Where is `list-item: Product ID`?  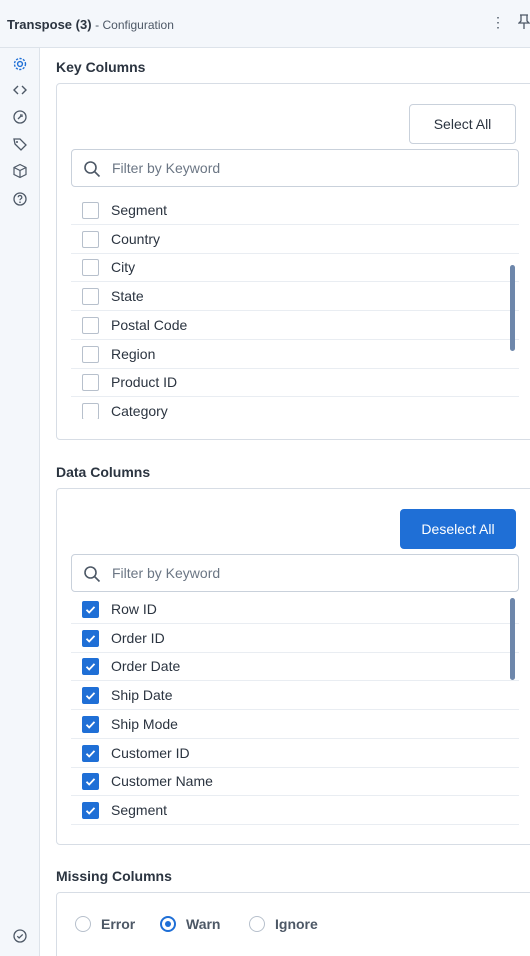
list-item: Product ID is located at coordinates (295, 383).